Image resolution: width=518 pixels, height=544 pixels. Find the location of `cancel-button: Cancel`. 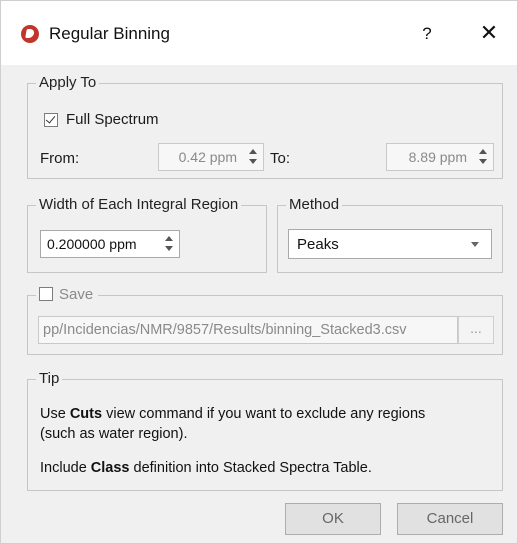

cancel-button: Cancel is located at coordinates (450, 519).